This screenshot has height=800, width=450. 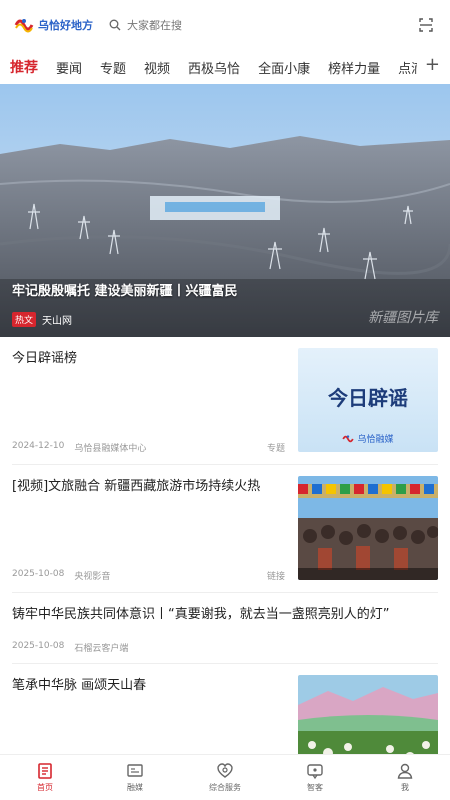 I want to click on item-title: 铸牢中华民族共同体意识丨“真要谢我，就去当一盏照亮别人的灯”, so click(x=201, y=614).